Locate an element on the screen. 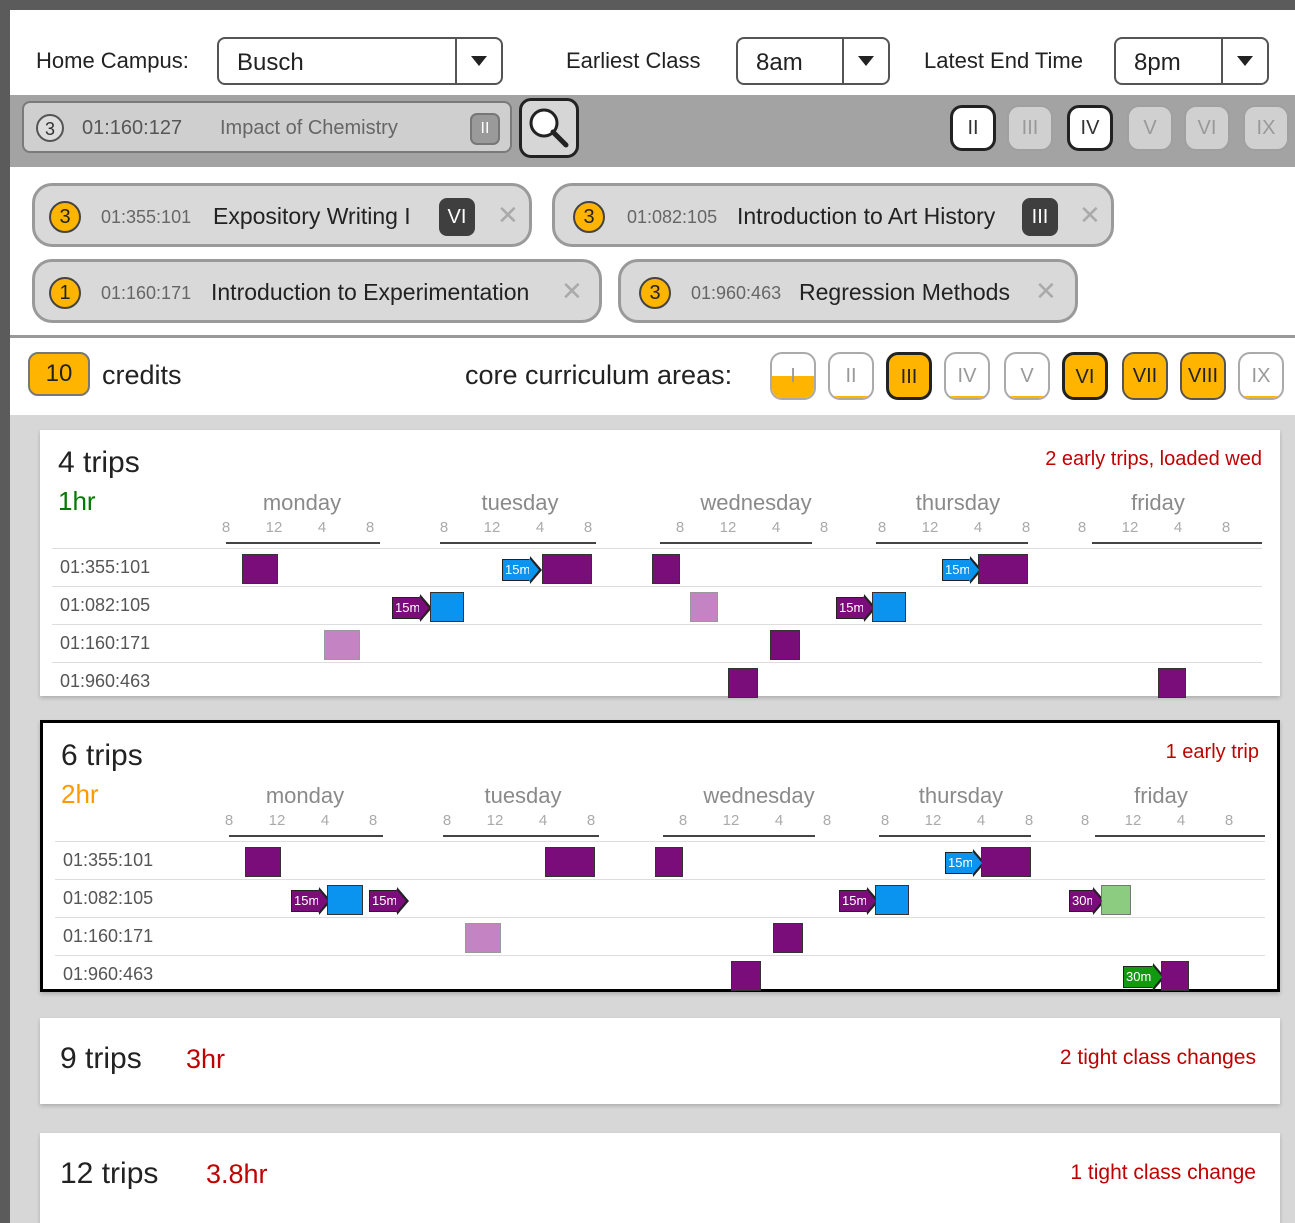  core-area-chip: VI is located at coordinates (1085, 376).